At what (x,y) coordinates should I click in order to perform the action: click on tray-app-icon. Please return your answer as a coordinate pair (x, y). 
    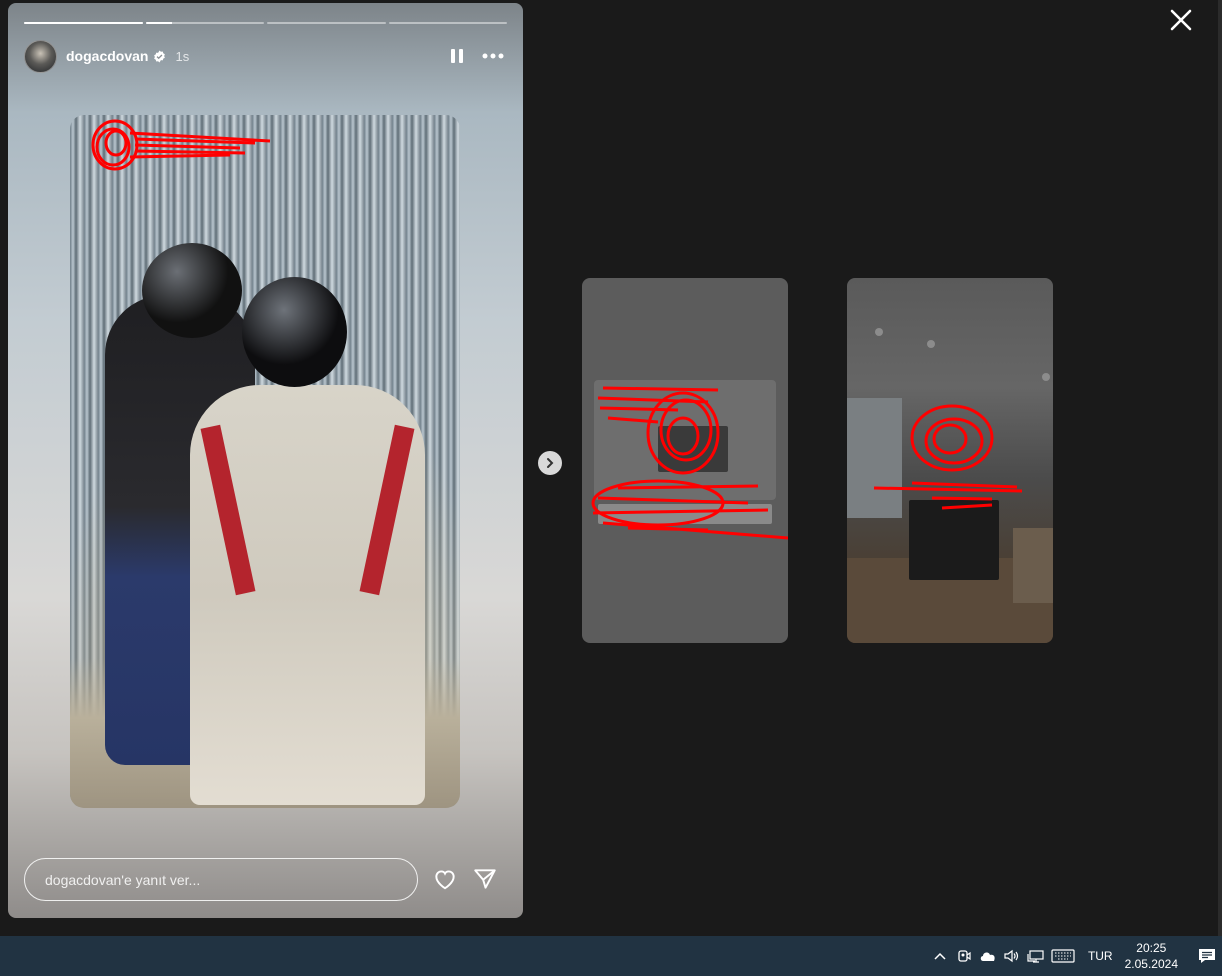
    Looking at the image, I should click on (964, 956).